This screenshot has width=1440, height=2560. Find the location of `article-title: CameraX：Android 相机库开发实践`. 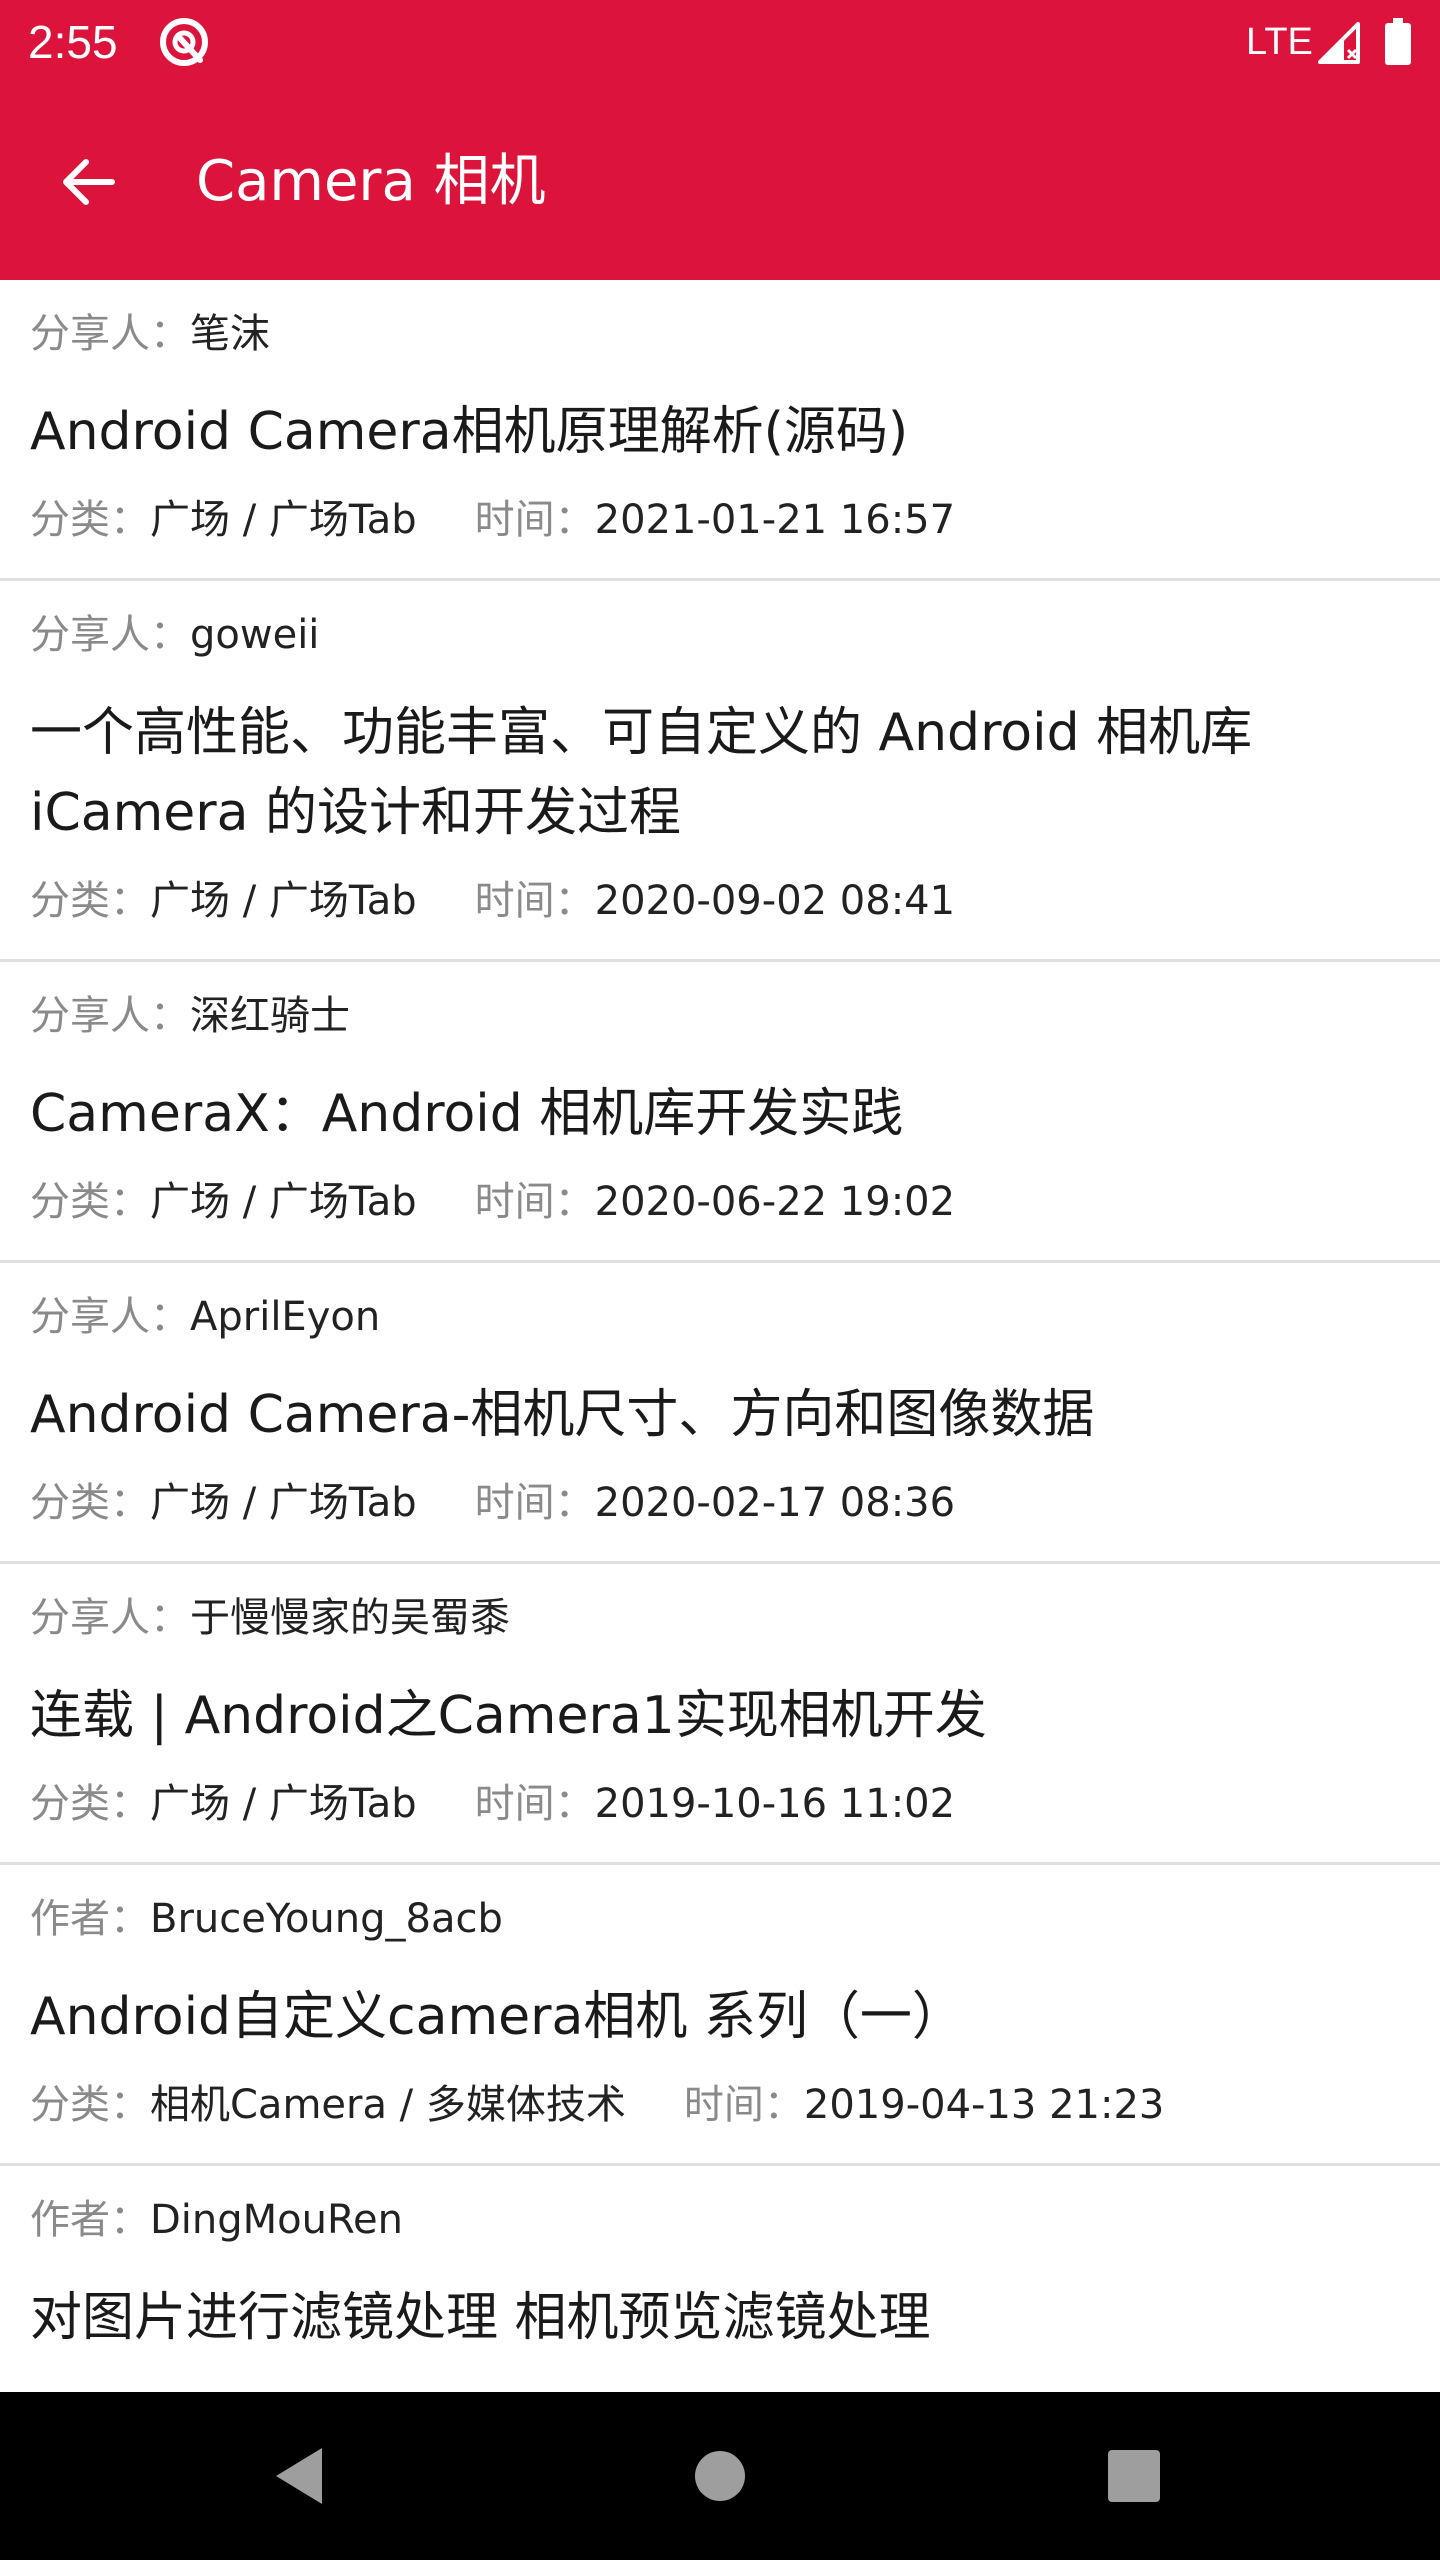

article-title: CameraX：Android 相机库开发实践 is located at coordinates (467, 1114).